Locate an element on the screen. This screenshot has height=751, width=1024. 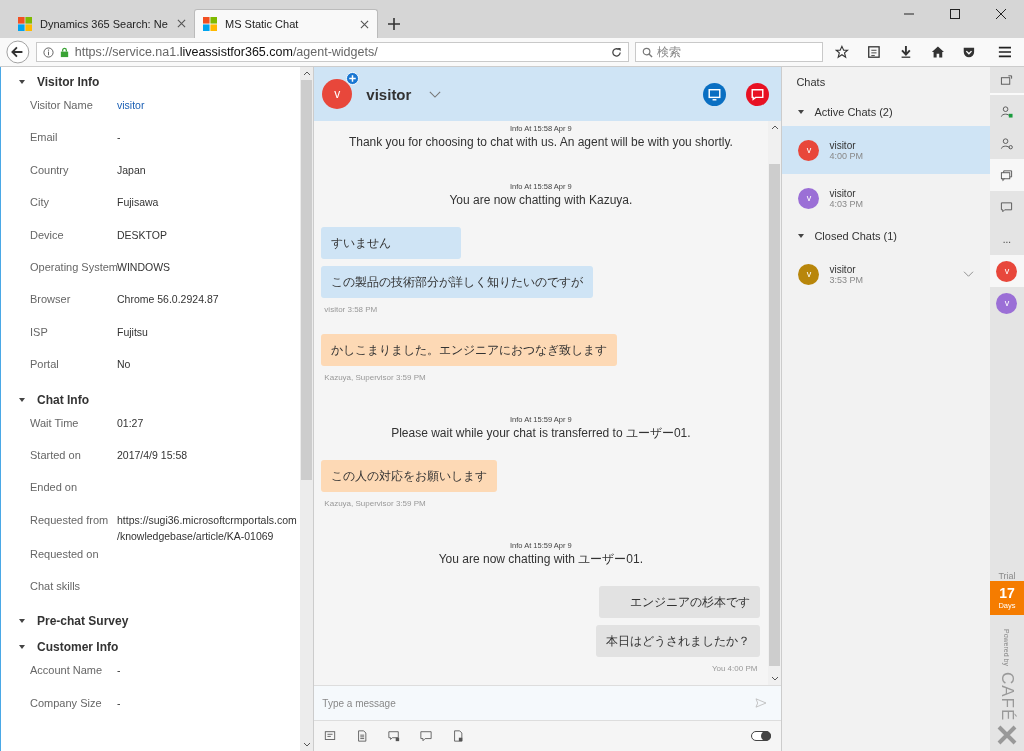
group-header: Active Chats (2) is located at coordinates (886, 112).